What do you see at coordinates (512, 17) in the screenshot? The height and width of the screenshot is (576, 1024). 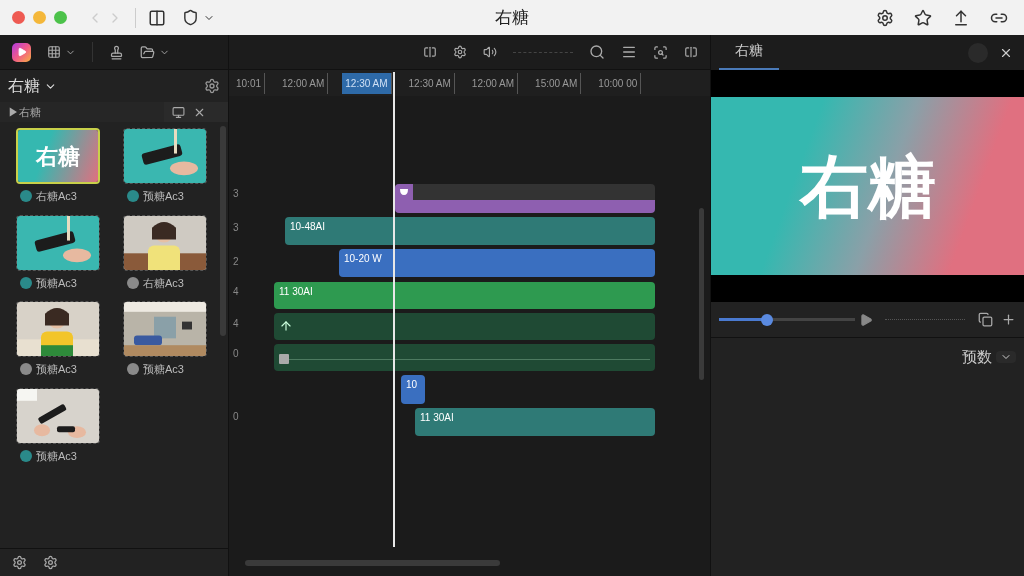 I see `window-title: 右糖` at bounding box center [512, 17].